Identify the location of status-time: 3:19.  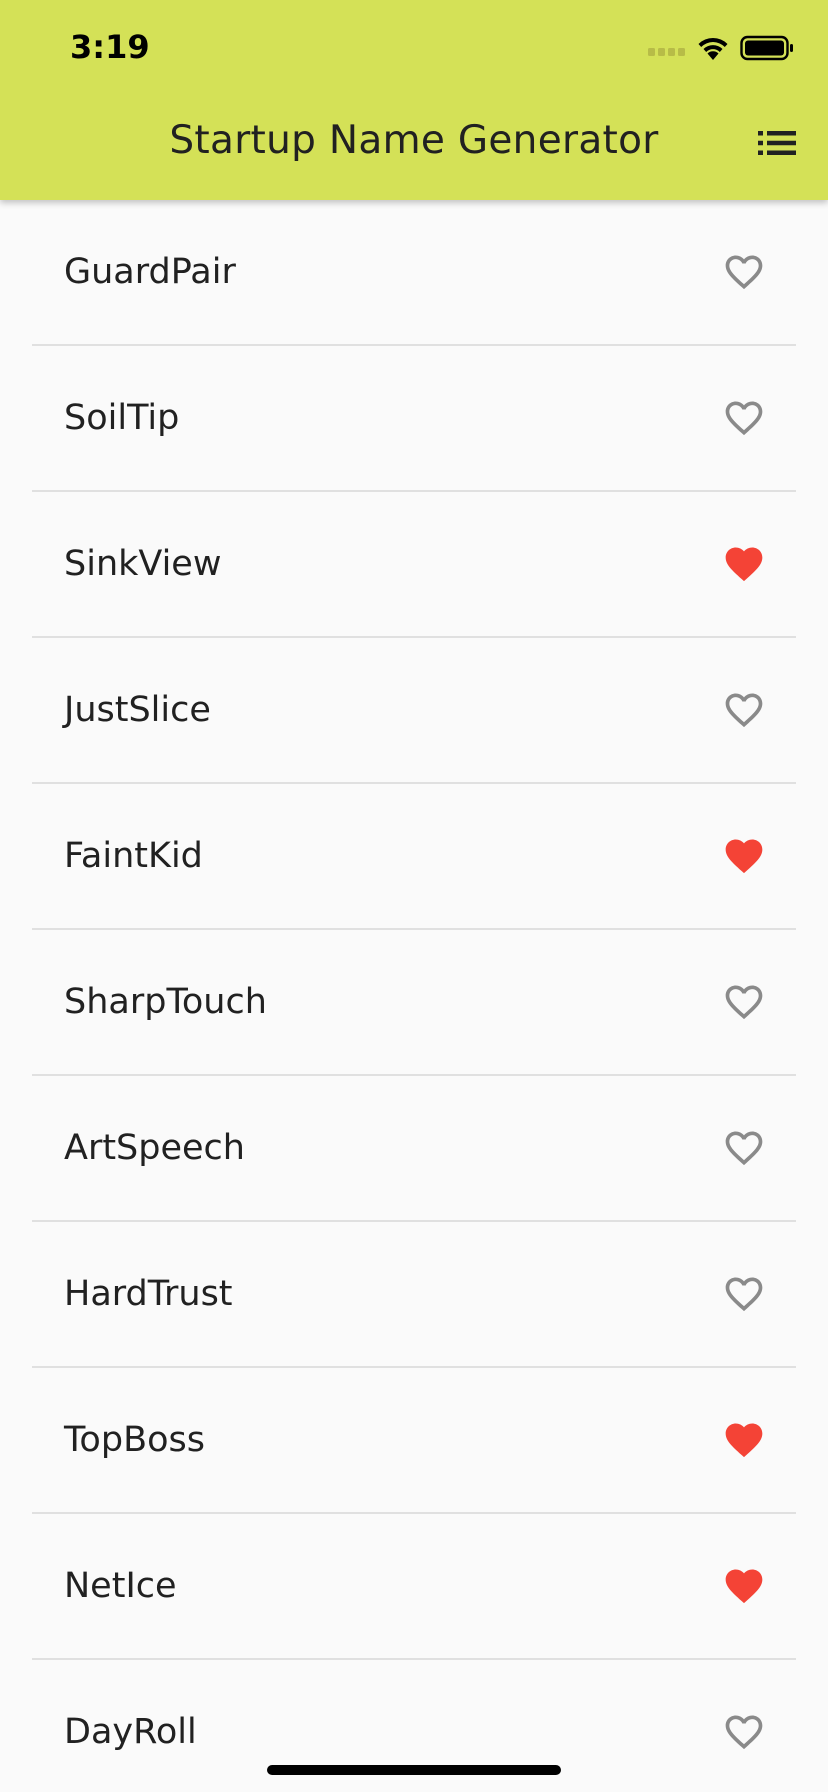
(110, 47).